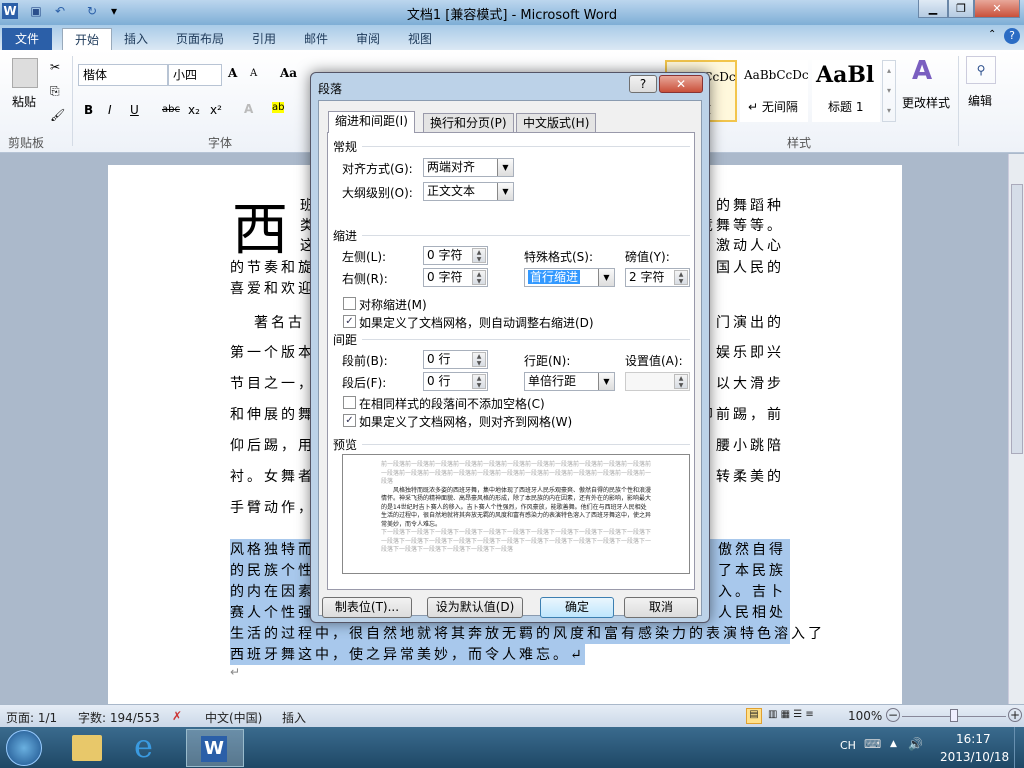 This screenshot has width=1024, height=768. What do you see at coordinates (264, 39) in the screenshot?
I see `tab-references: 引用` at bounding box center [264, 39].